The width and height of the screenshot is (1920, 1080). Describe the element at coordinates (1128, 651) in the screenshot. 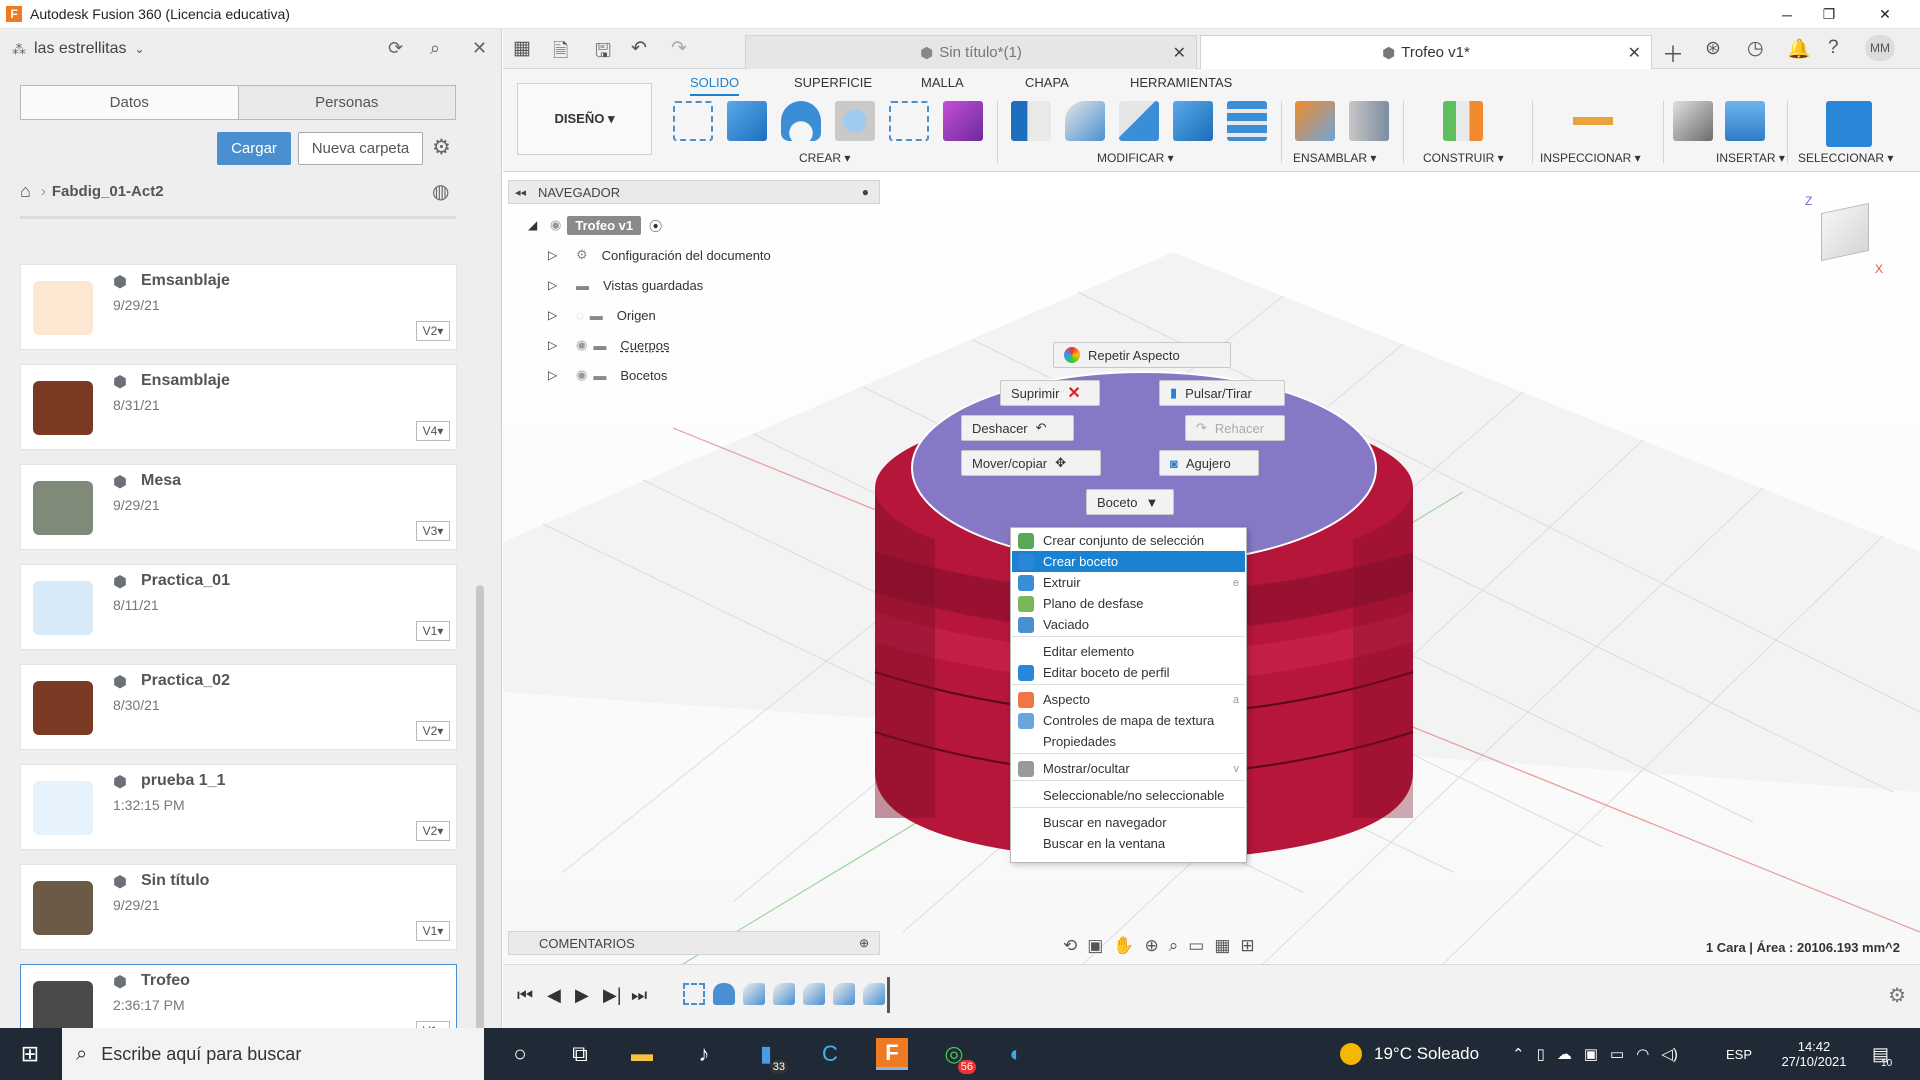

I see `context-menu-item: Editar elemento` at that location.